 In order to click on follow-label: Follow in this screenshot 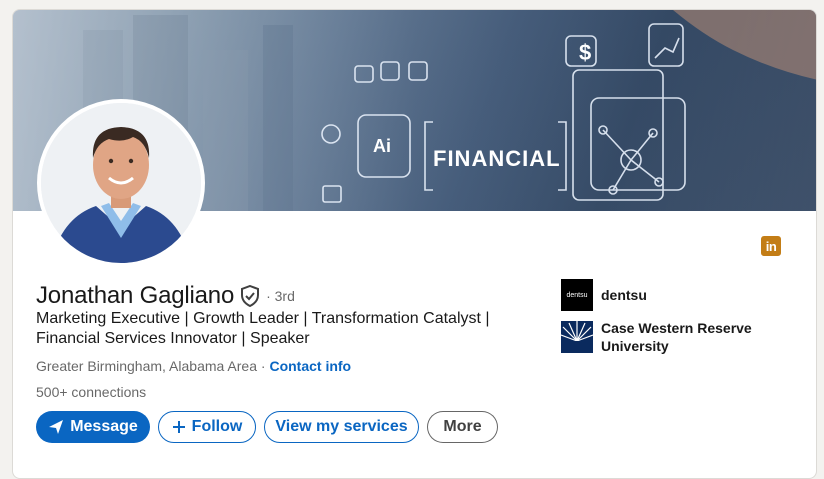, I will do `click(217, 426)`.